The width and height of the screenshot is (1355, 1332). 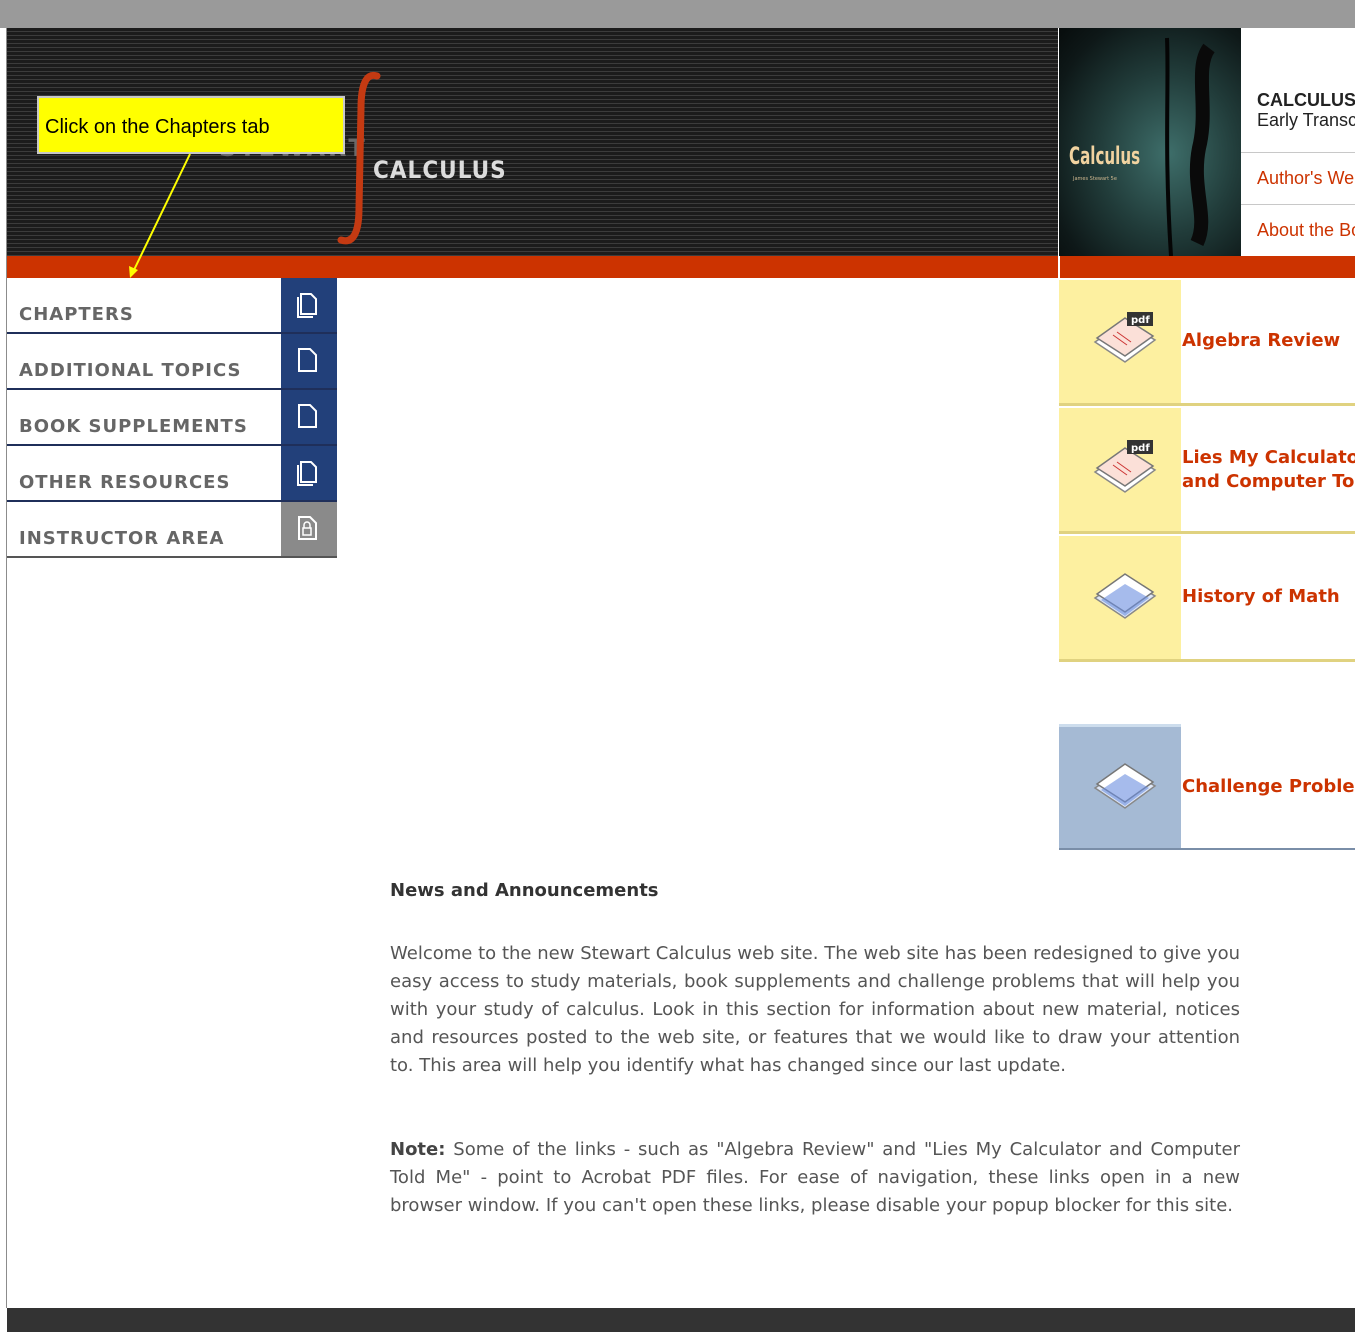 I want to click on book-cover-image: Calculus James Stewart 5e, so click(x=1150, y=142).